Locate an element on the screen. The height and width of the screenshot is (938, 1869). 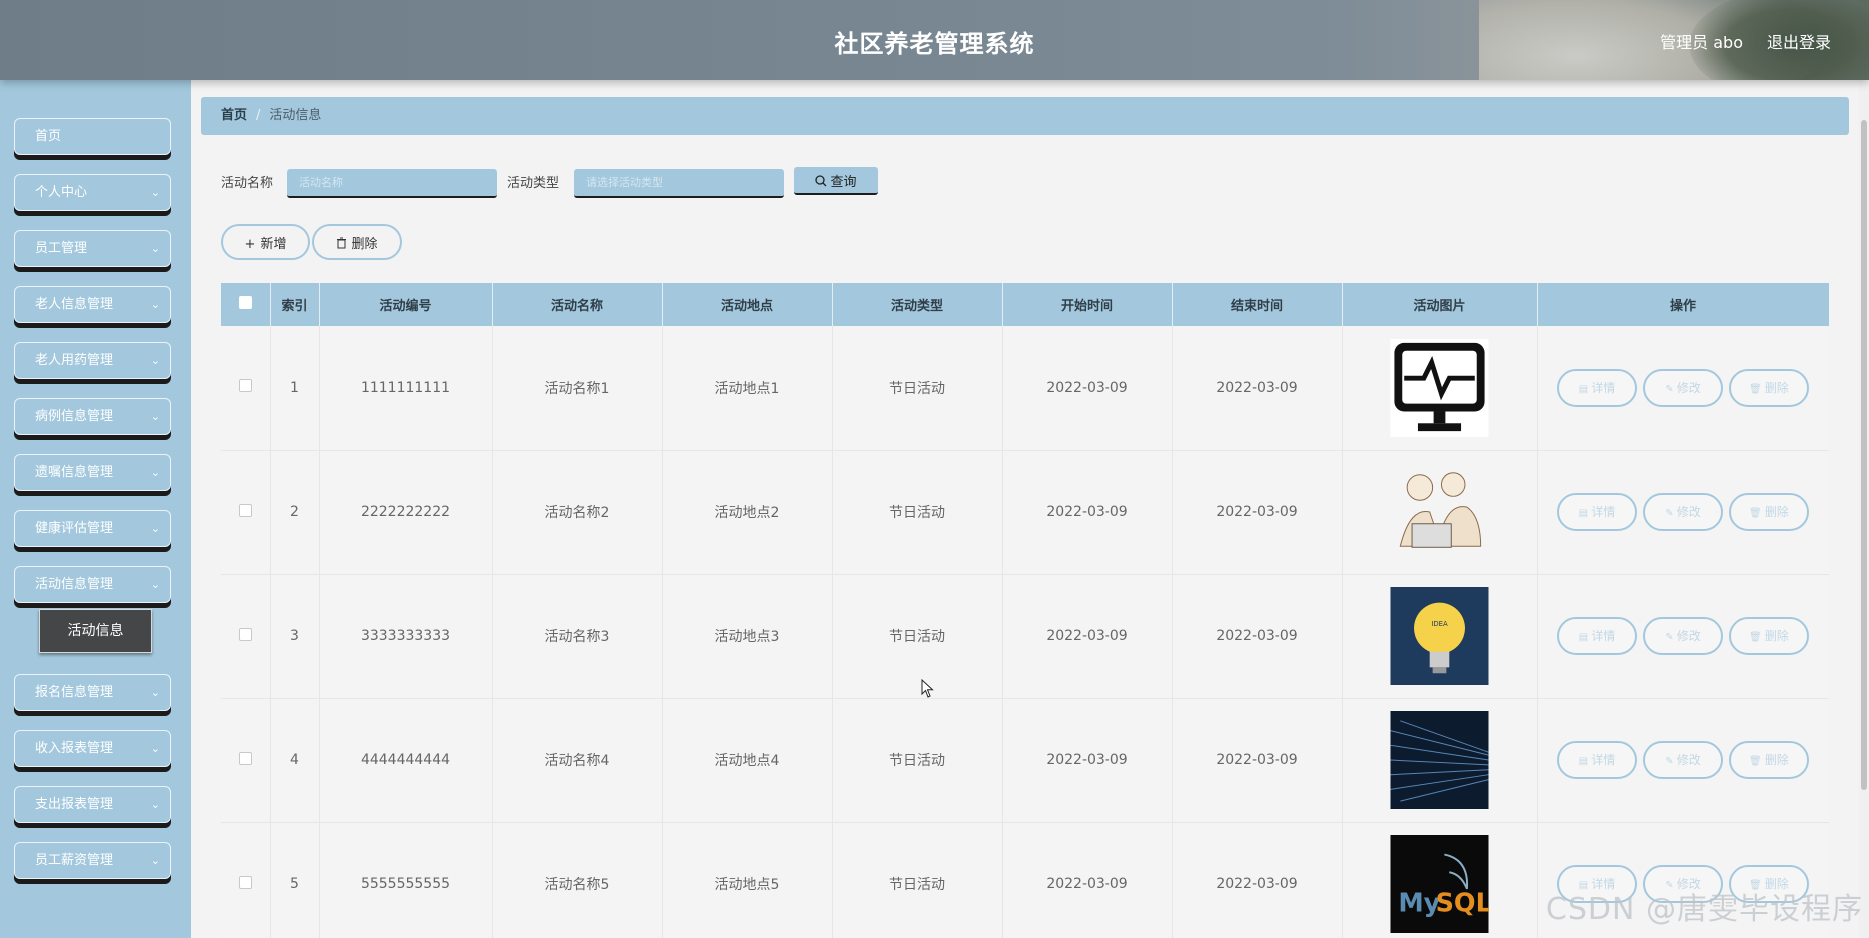
cell-ops: ▤ 详情 ✎ 修改 🗑 删除 is located at coordinates (1683, 636).